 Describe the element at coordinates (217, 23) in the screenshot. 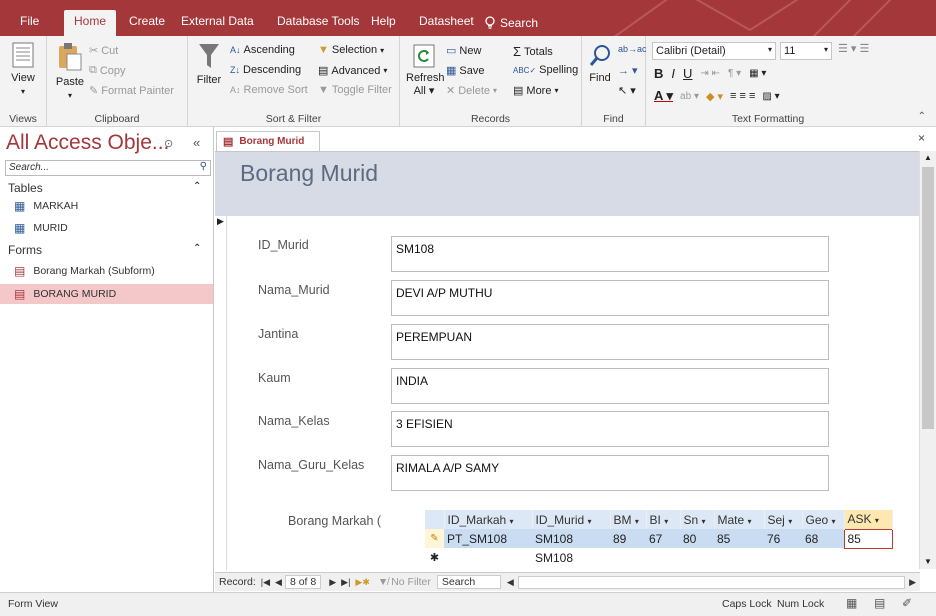

I see `tab-external-data: External Data` at that location.